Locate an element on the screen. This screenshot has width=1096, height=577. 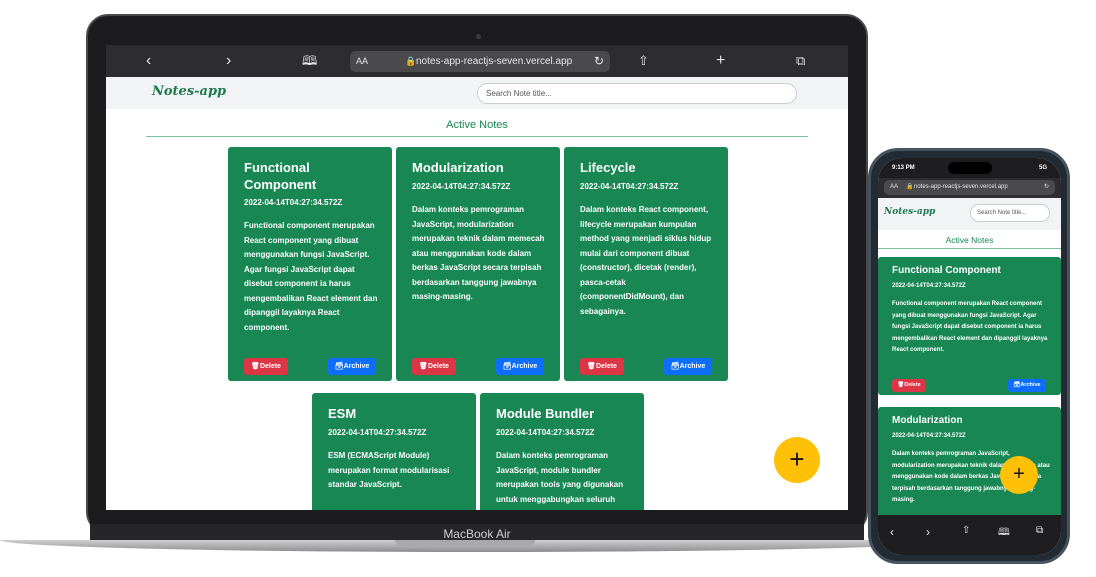
laptop-camera is located at coordinates (478, 36).